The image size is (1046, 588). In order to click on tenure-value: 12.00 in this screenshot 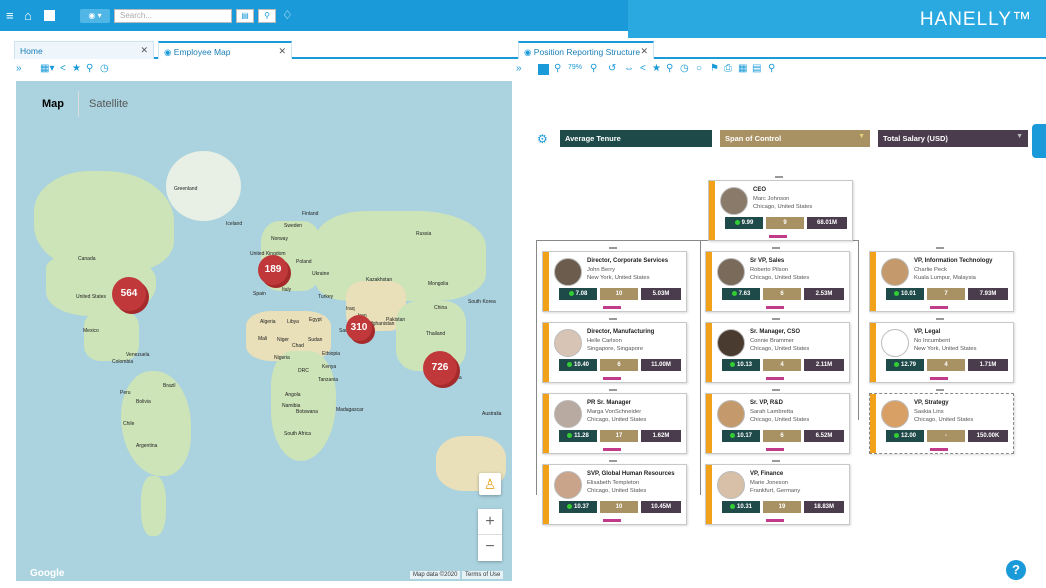, I will do `click(908, 436)`.